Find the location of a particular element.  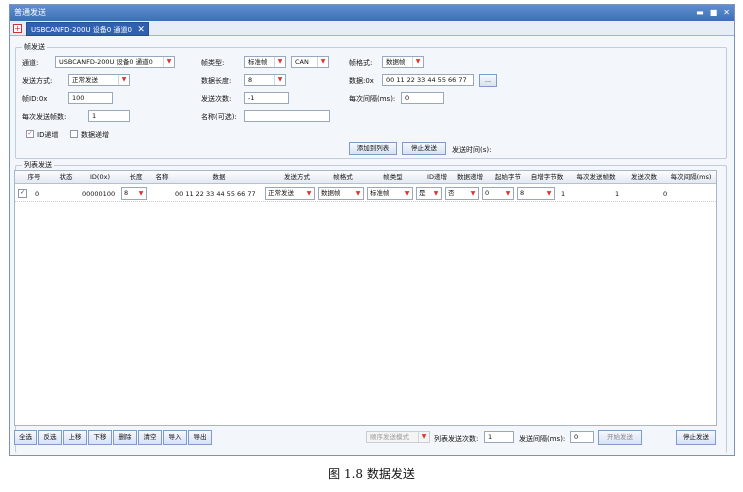

col-interval: 每次间隔(ms) is located at coordinates (691, 177).